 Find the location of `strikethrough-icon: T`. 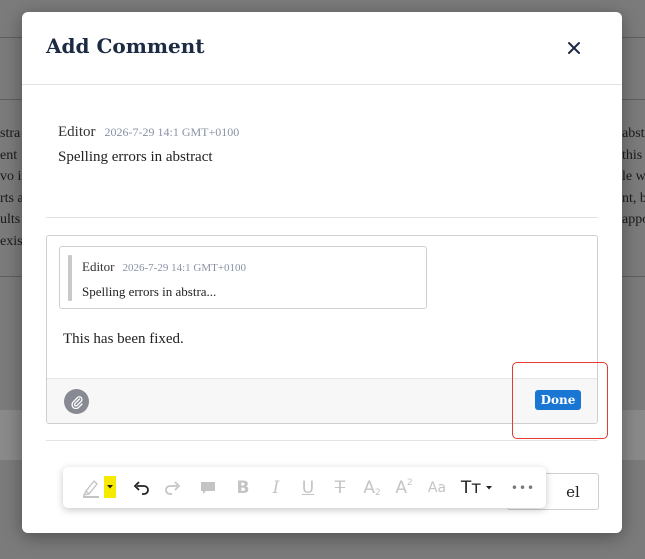

strikethrough-icon: T is located at coordinates (340, 487).